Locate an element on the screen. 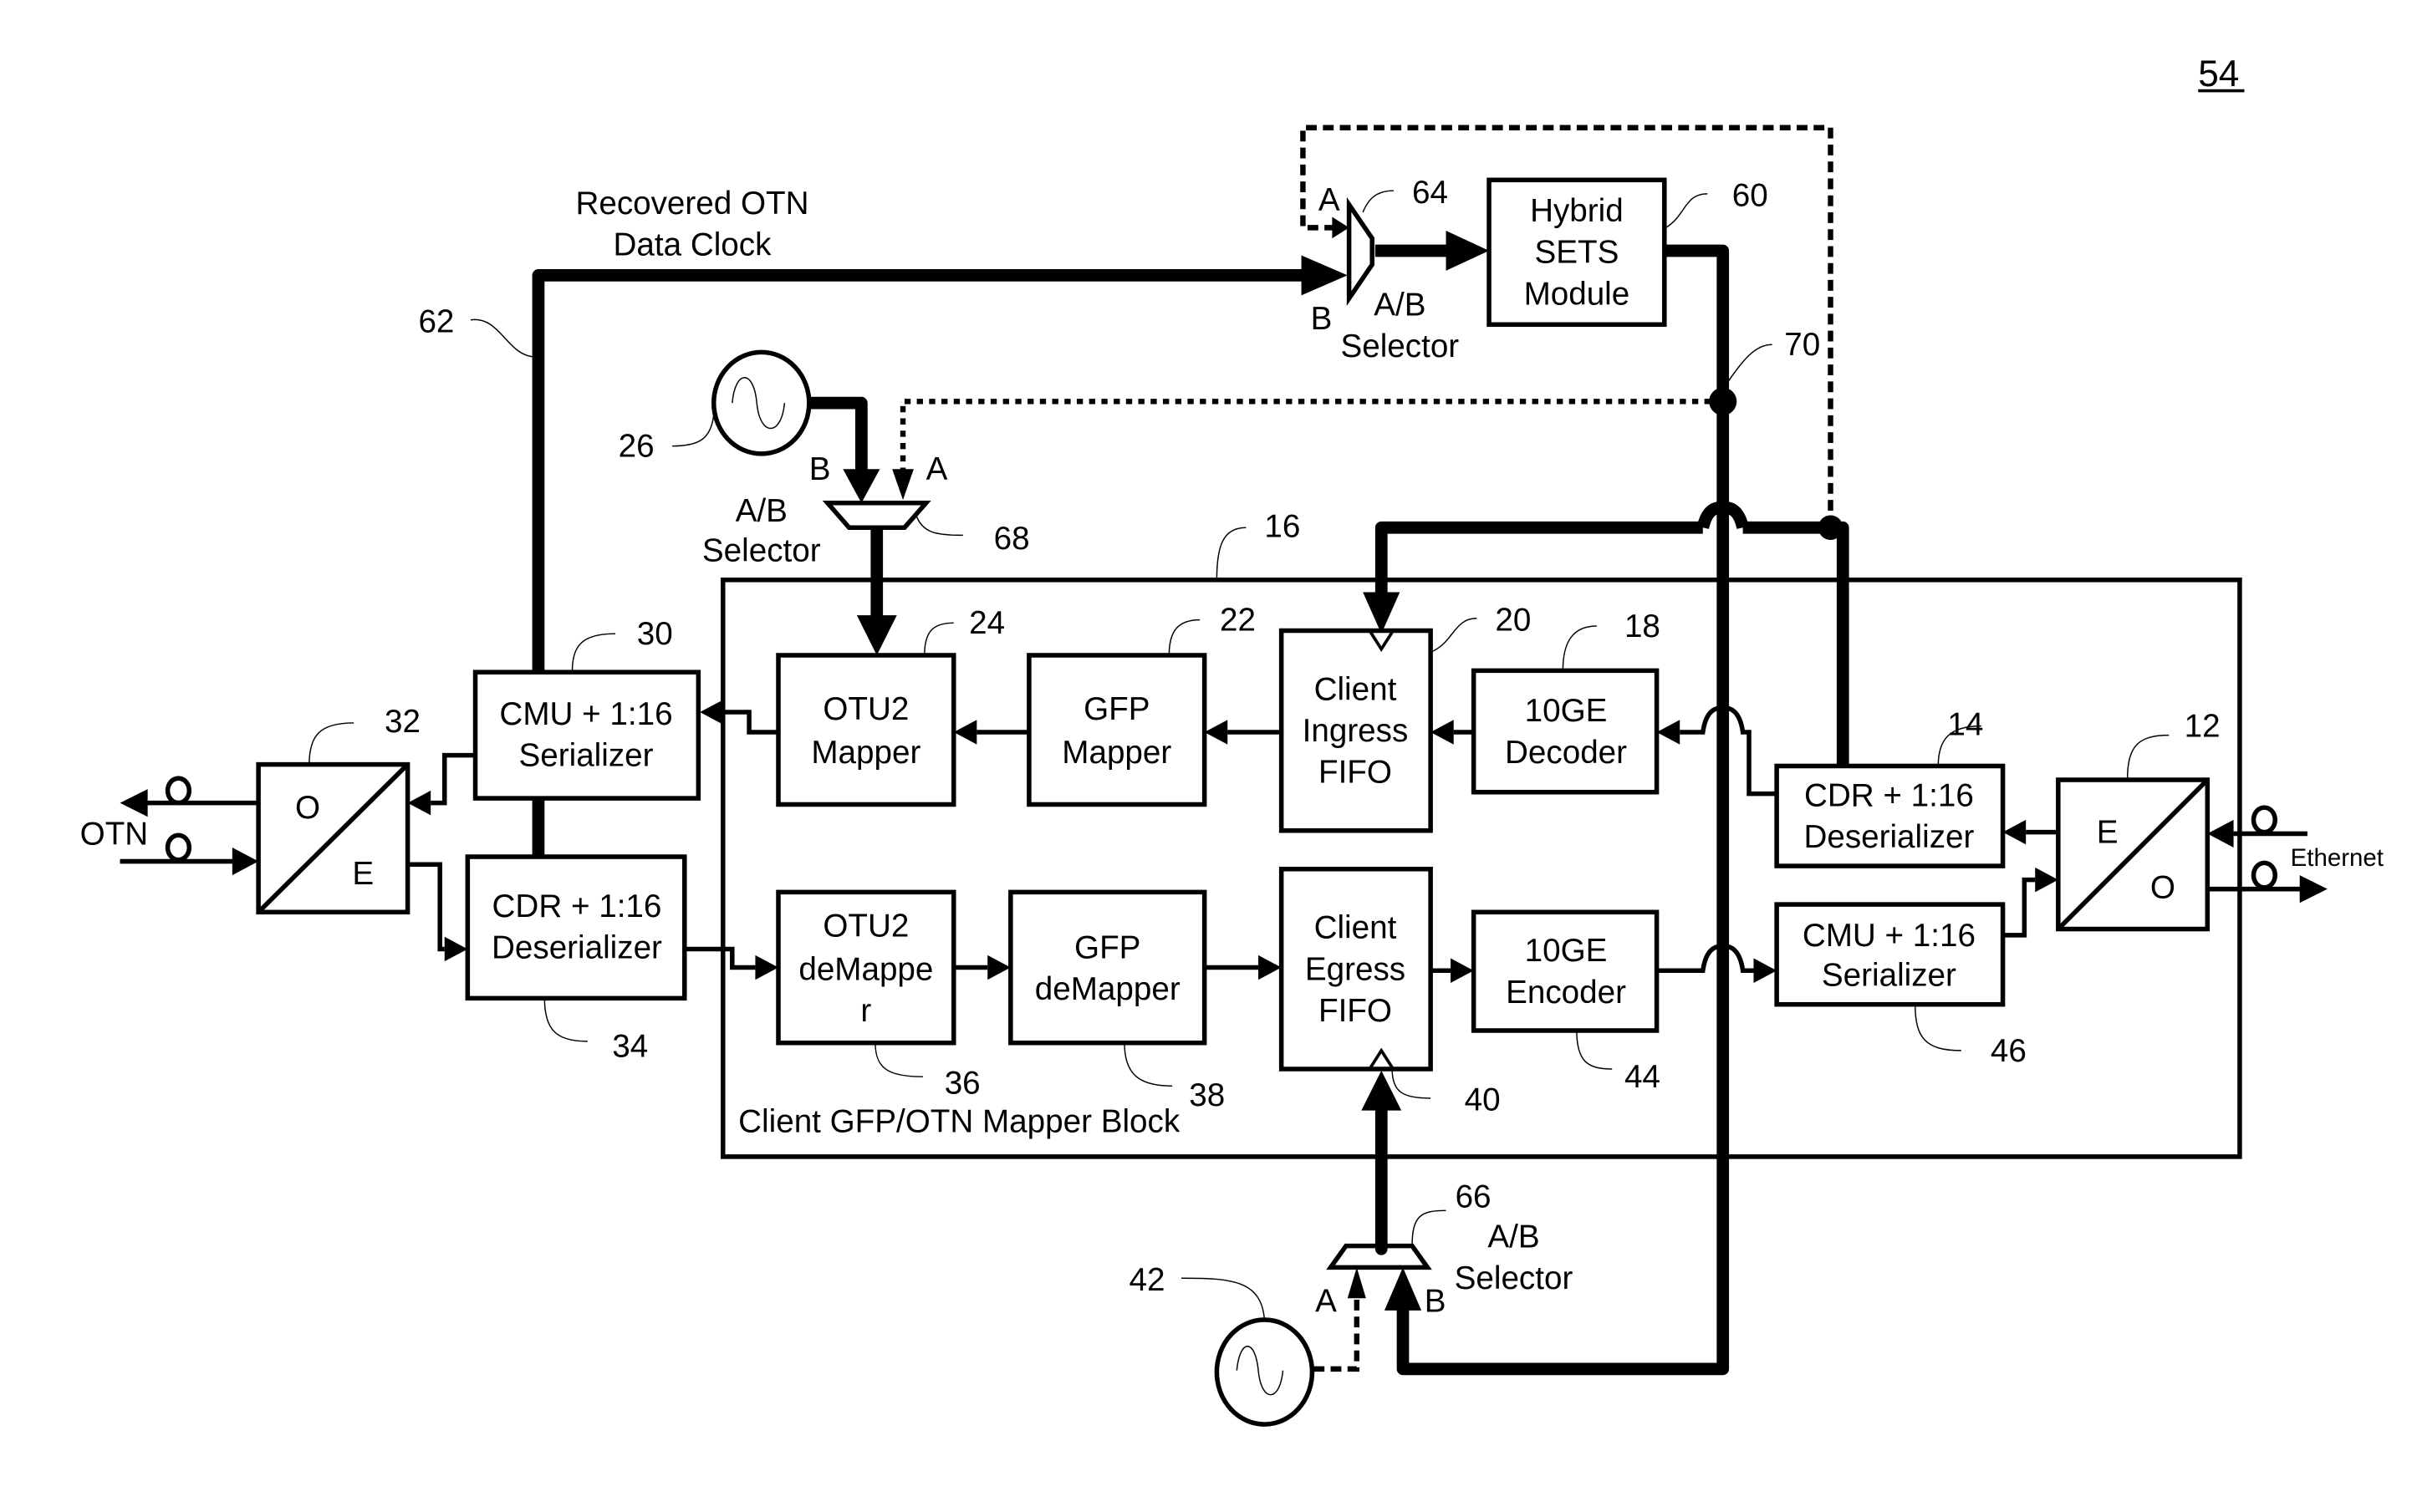 The width and height of the screenshot is (2412, 1512). ref-30-leader is located at coordinates (593, 653).